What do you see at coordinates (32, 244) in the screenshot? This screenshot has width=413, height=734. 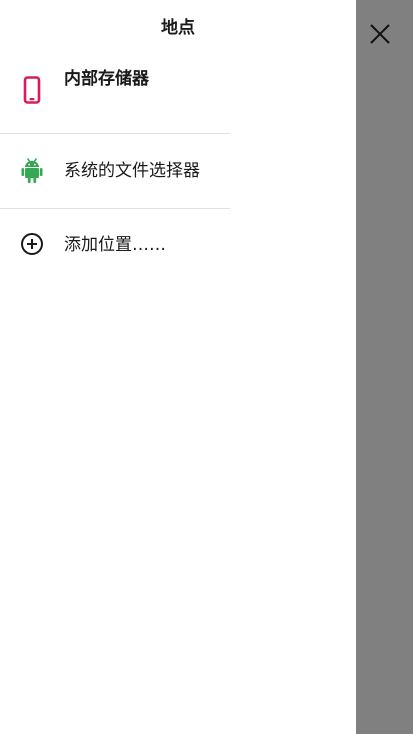 I see `add-circle-icon` at bounding box center [32, 244].